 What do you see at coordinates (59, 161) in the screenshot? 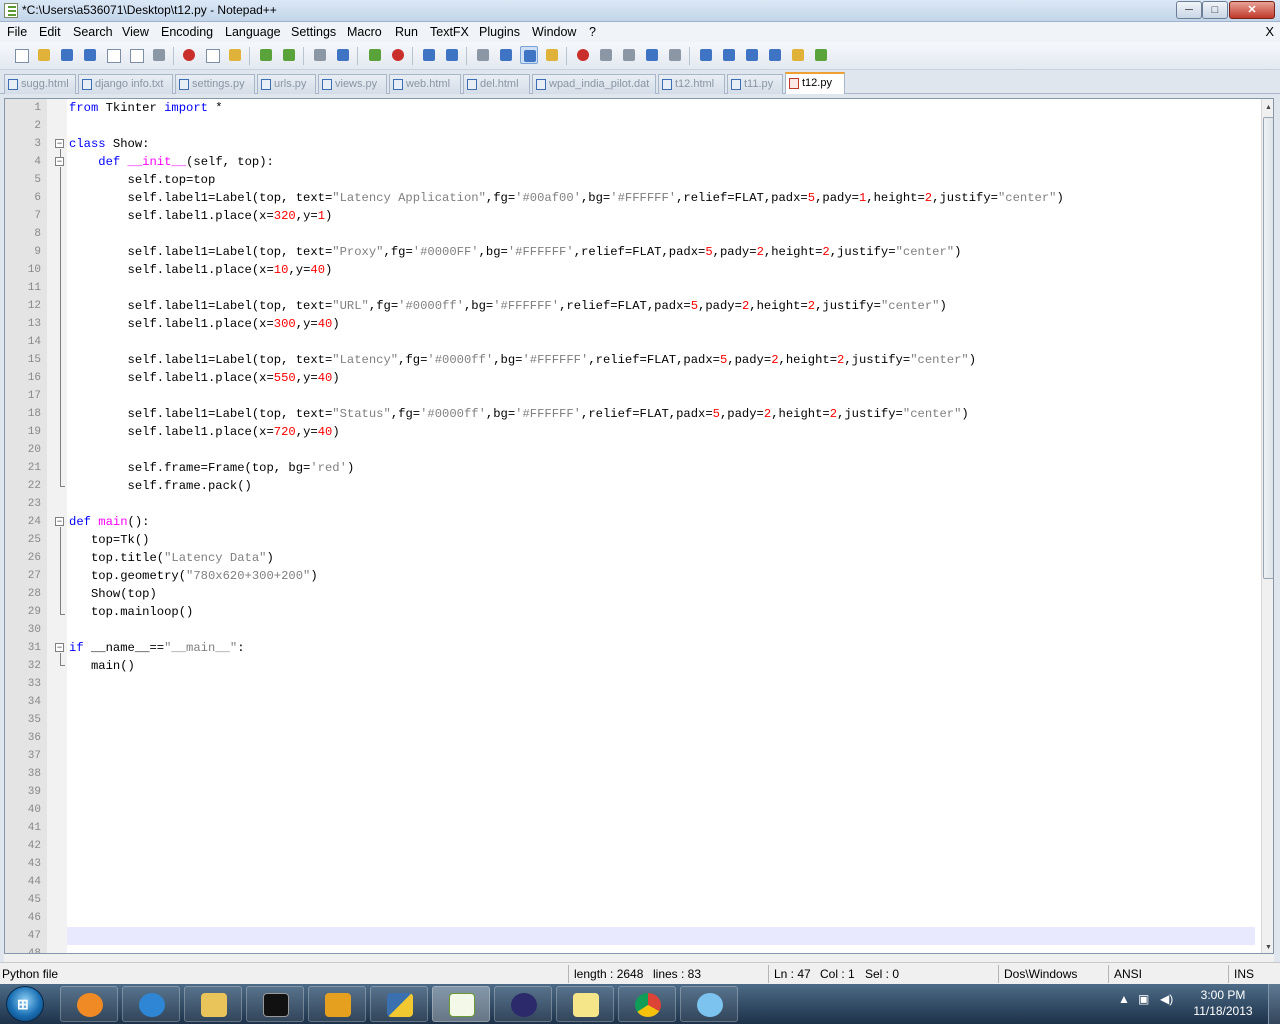
I see `fold-toggle-init: −` at bounding box center [59, 161].